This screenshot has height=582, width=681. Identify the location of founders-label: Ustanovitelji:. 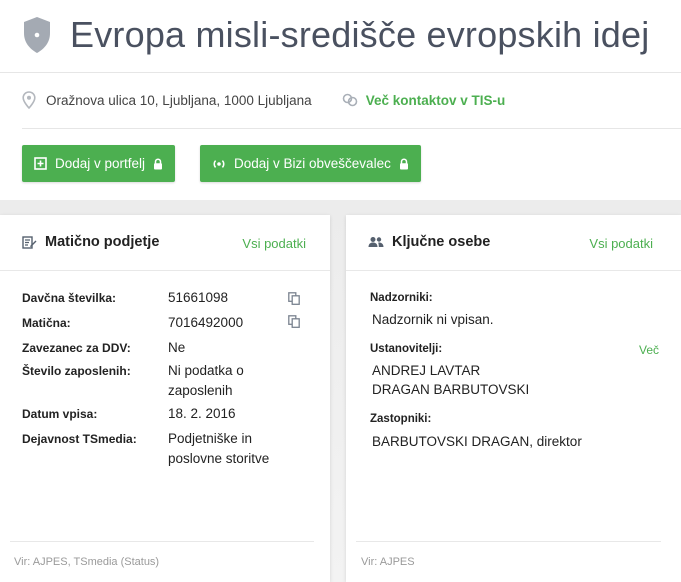
(406, 349).